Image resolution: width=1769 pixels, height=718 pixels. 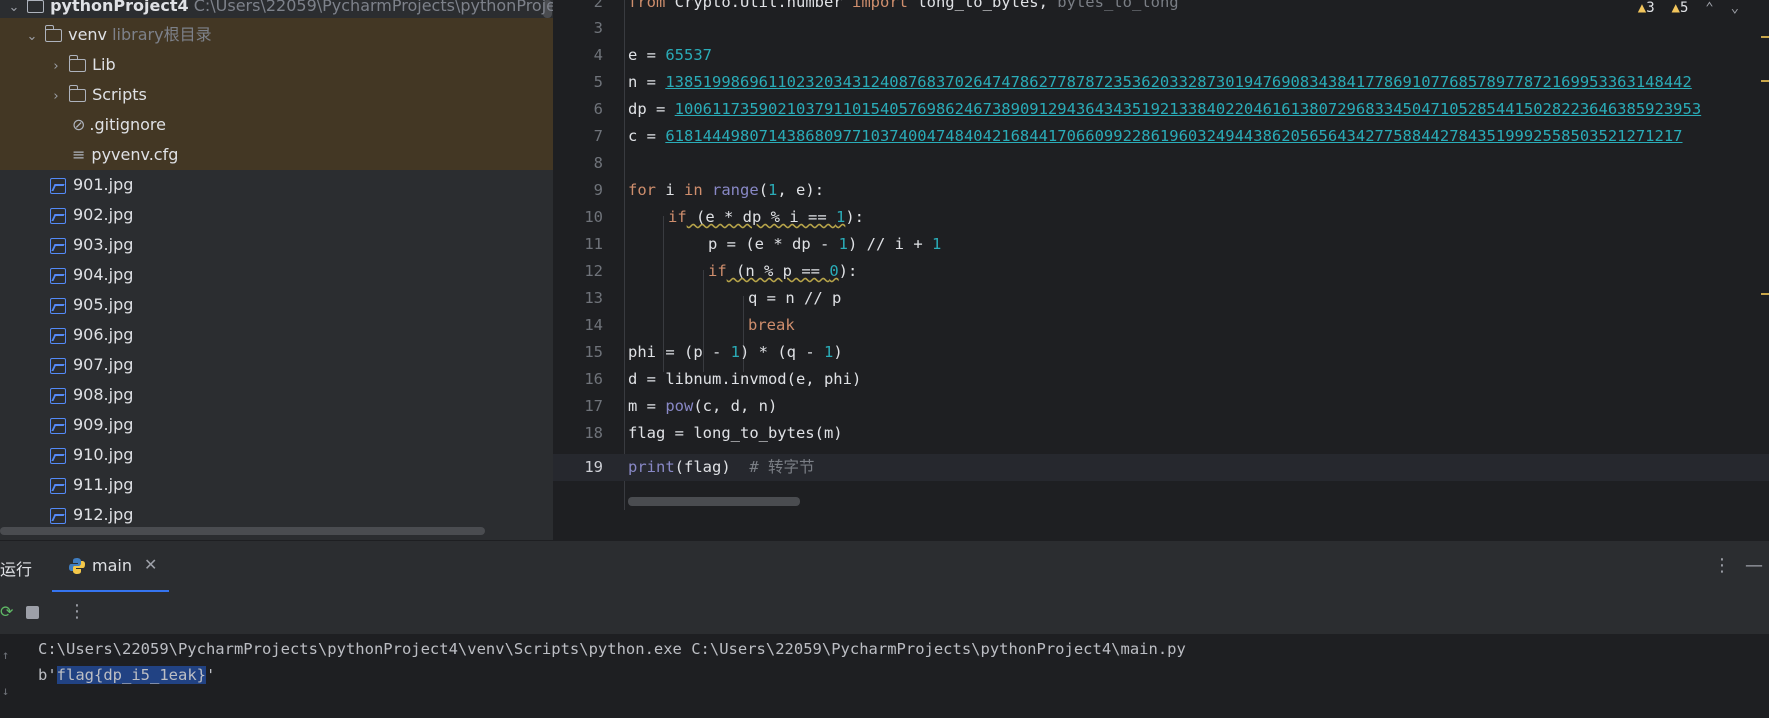 What do you see at coordinates (647, 406) in the screenshot?
I see `code-token: m =` at bounding box center [647, 406].